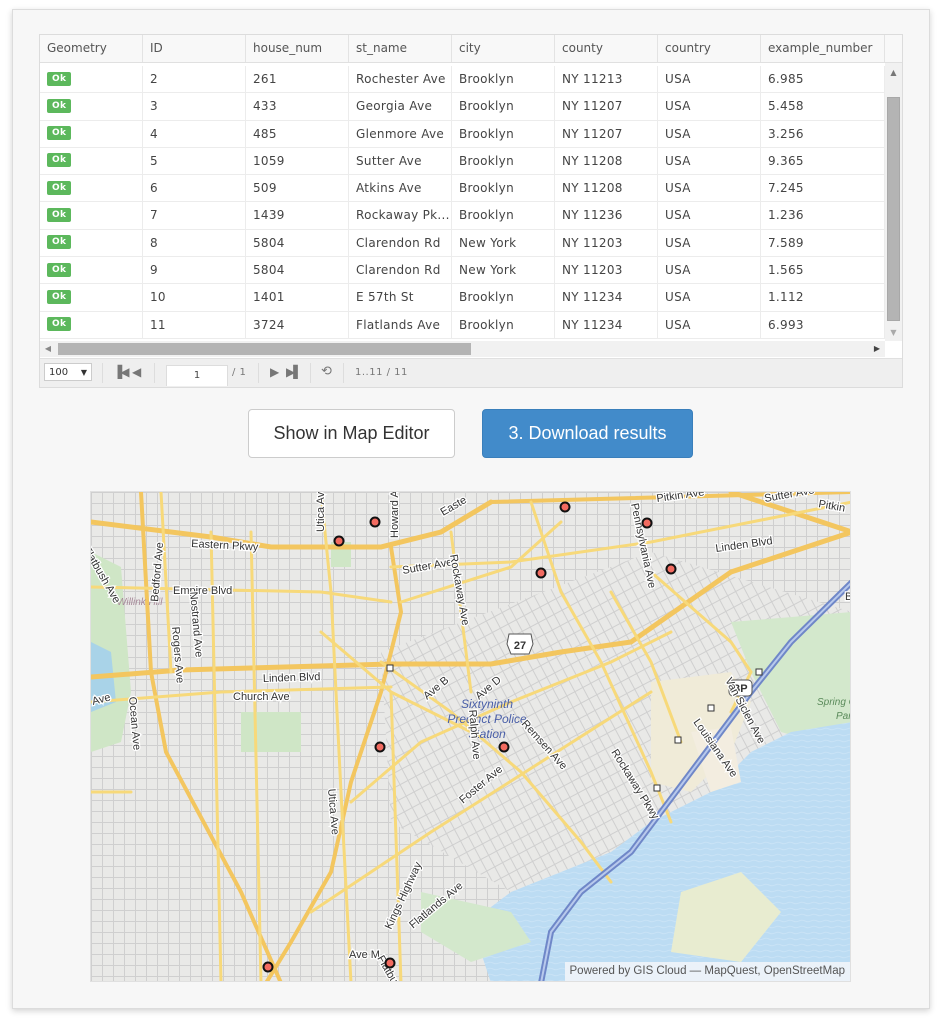 The image size is (941, 1024). What do you see at coordinates (606, 48) in the screenshot?
I see `column-header-county: county` at bounding box center [606, 48].